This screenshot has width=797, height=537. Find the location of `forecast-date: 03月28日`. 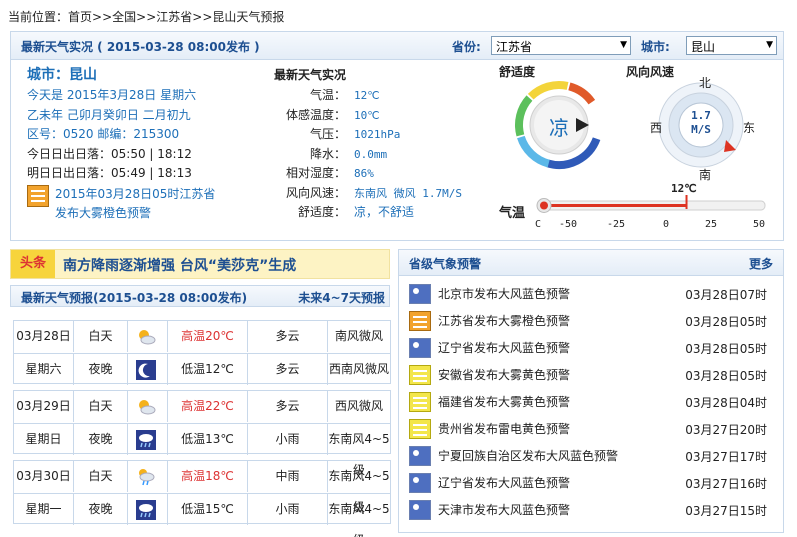

forecast-date: 03月28日 is located at coordinates (44, 336).